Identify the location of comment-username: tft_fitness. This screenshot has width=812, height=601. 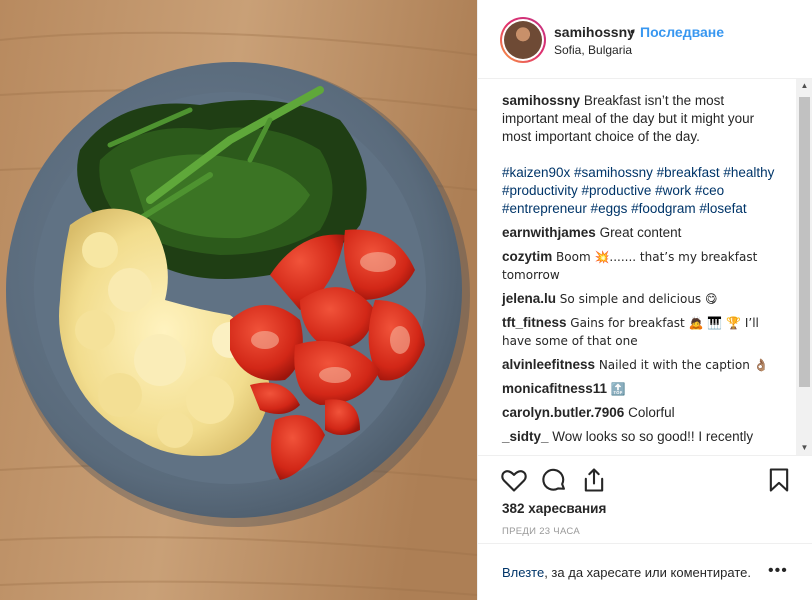
(534, 322).